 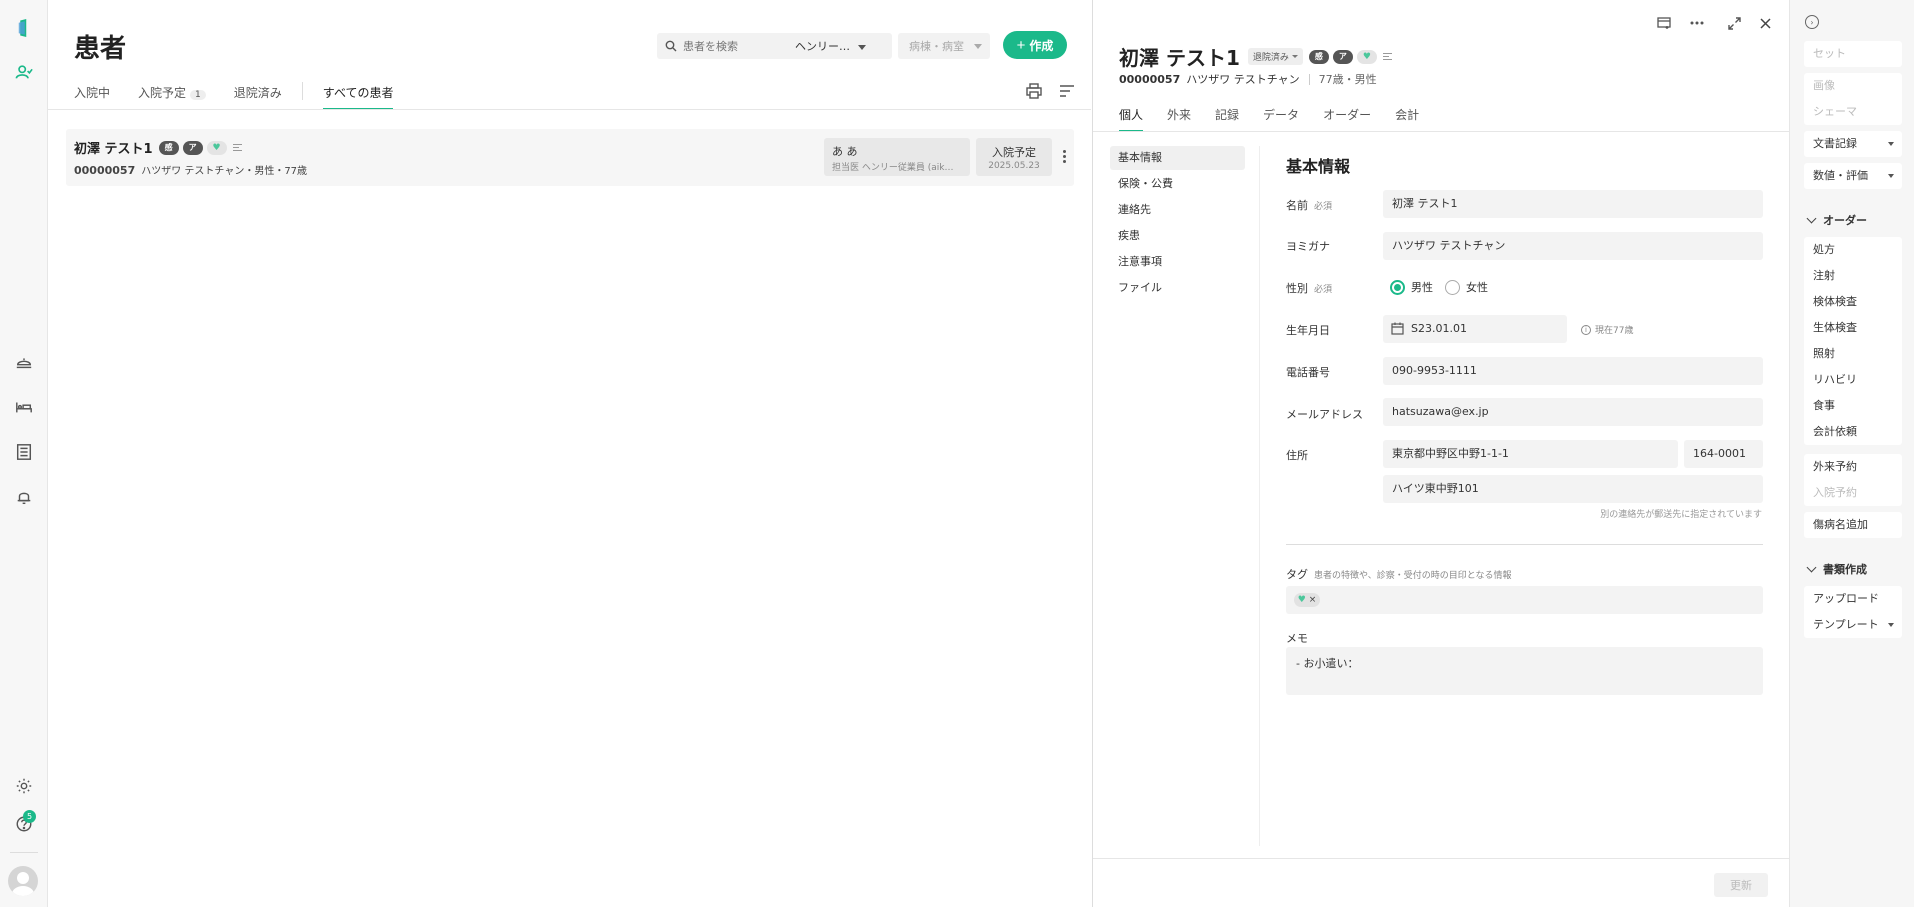 What do you see at coordinates (1853, 406) in the screenshot?
I see `order-meal: 食事` at bounding box center [1853, 406].